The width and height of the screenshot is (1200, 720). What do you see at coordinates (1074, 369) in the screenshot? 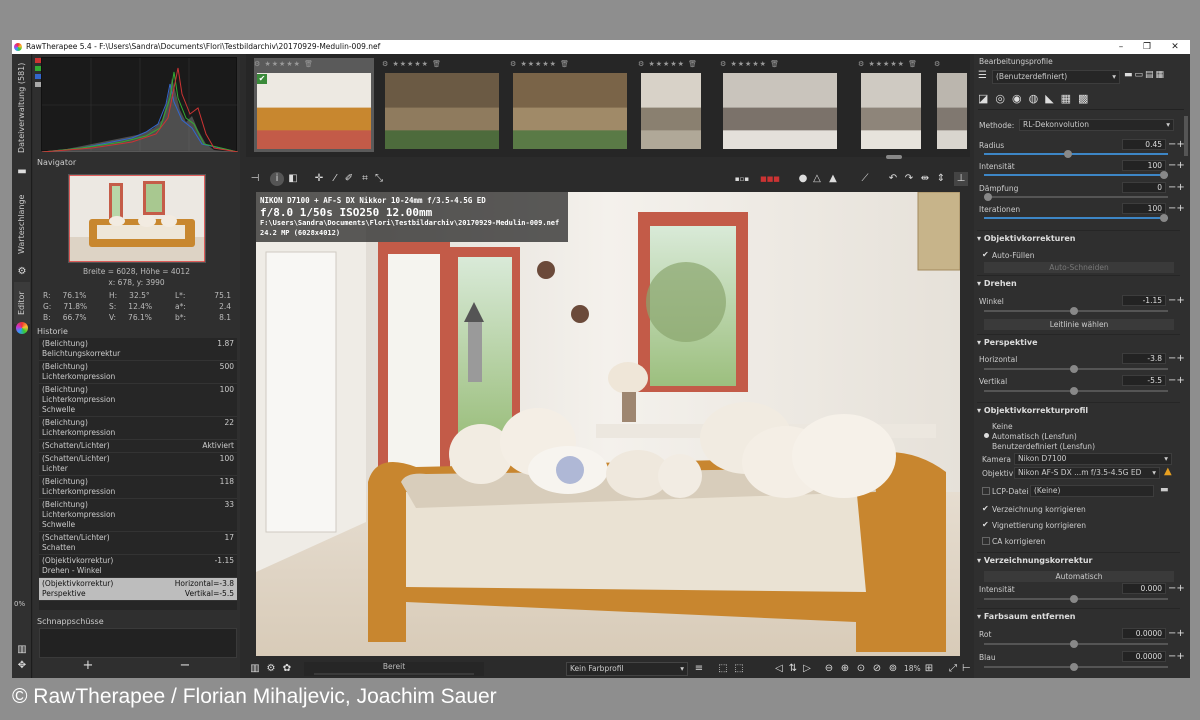
I see `horizontal-slider-knob` at bounding box center [1074, 369].